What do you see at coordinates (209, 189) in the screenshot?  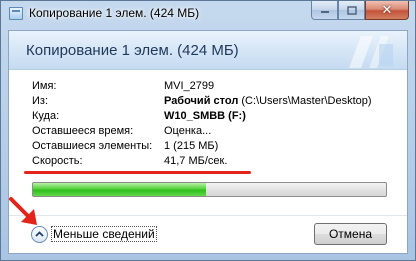 I see `copy-progress-bar` at bounding box center [209, 189].